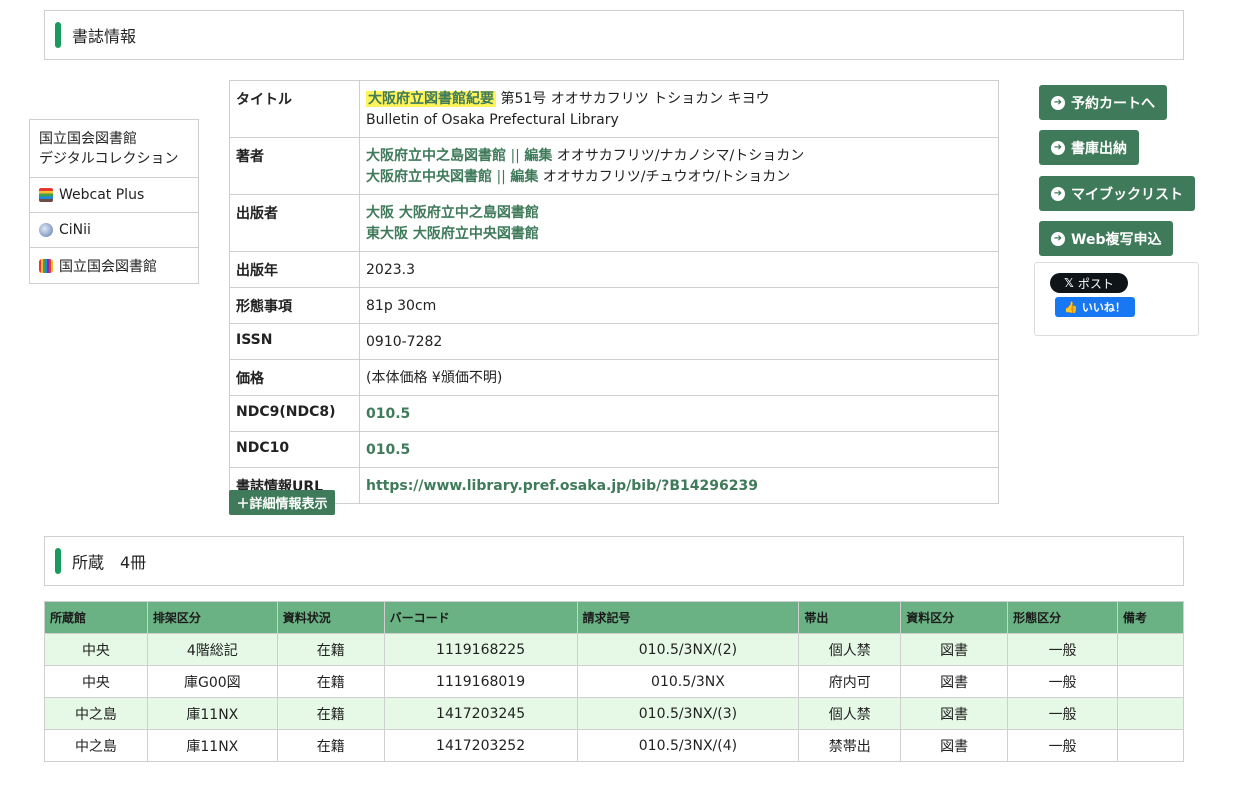  What do you see at coordinates (679, 449) in the screenshot?
I see `ndc10-value: 010.5` at bounding box center [679, 449].